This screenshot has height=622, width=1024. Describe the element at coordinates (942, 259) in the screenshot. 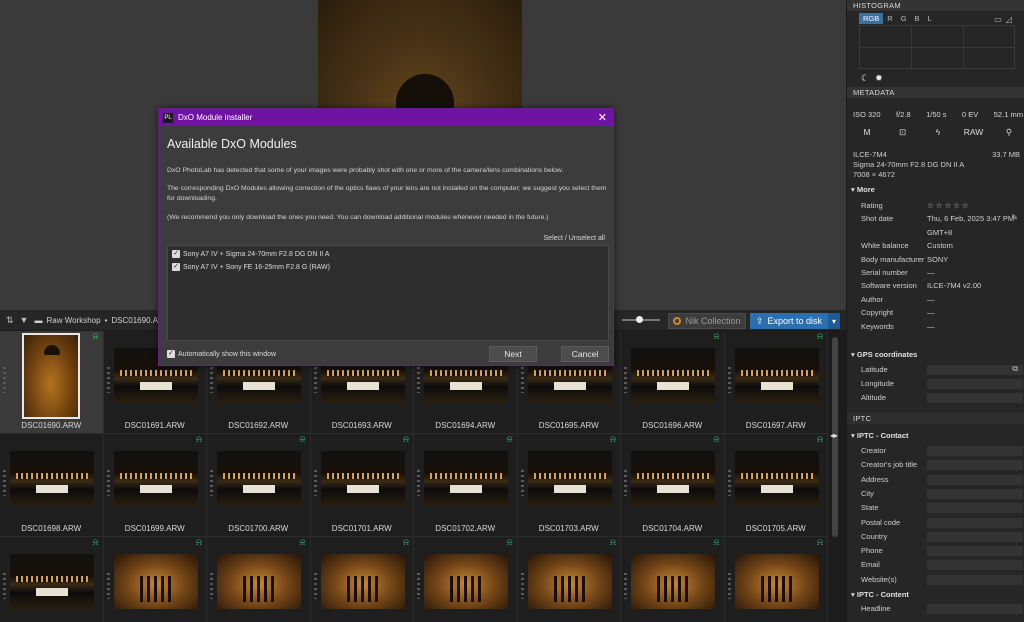

I see `metadata-row: Body manufacturer SONY` at that location.